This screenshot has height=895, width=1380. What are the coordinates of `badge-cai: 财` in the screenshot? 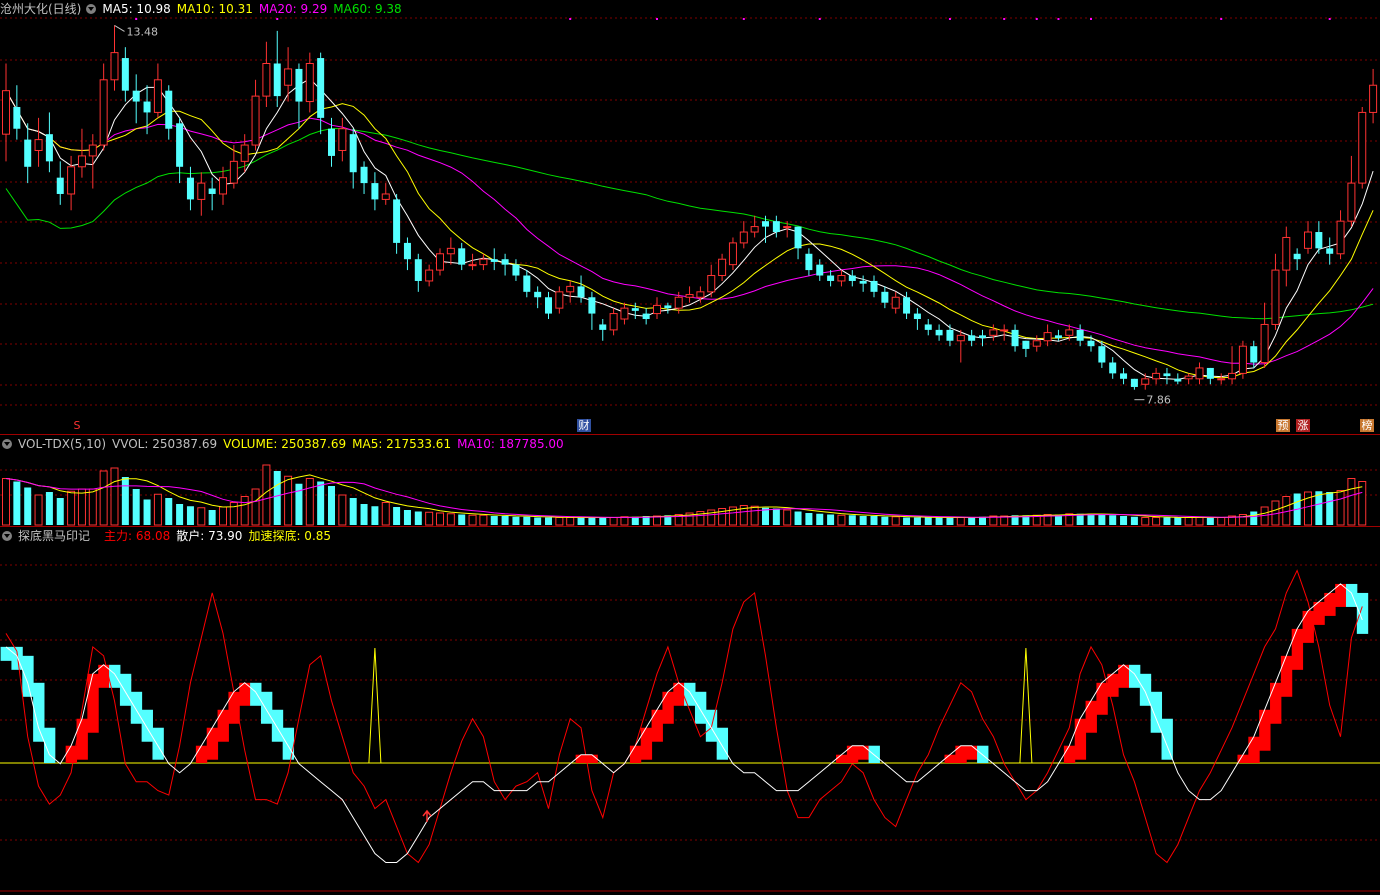 It's located at (584, 425).